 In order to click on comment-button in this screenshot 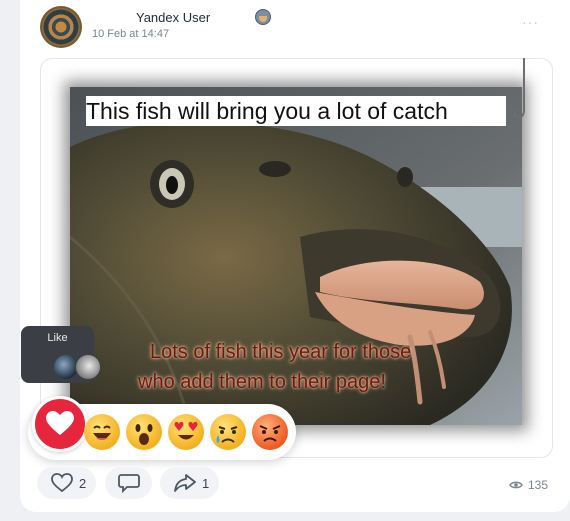, I will do `click(128, 483)`.